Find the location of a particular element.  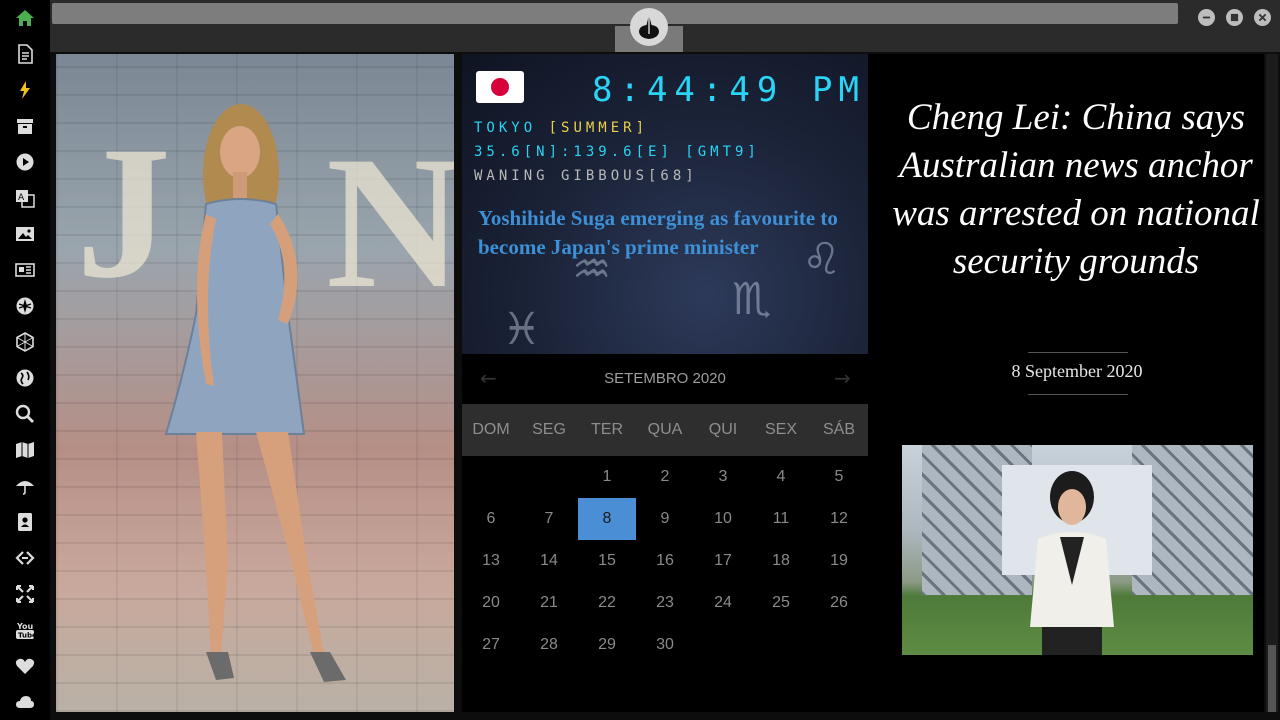

rebel-alliance-logo-icon is located at coordinates (649, 27).